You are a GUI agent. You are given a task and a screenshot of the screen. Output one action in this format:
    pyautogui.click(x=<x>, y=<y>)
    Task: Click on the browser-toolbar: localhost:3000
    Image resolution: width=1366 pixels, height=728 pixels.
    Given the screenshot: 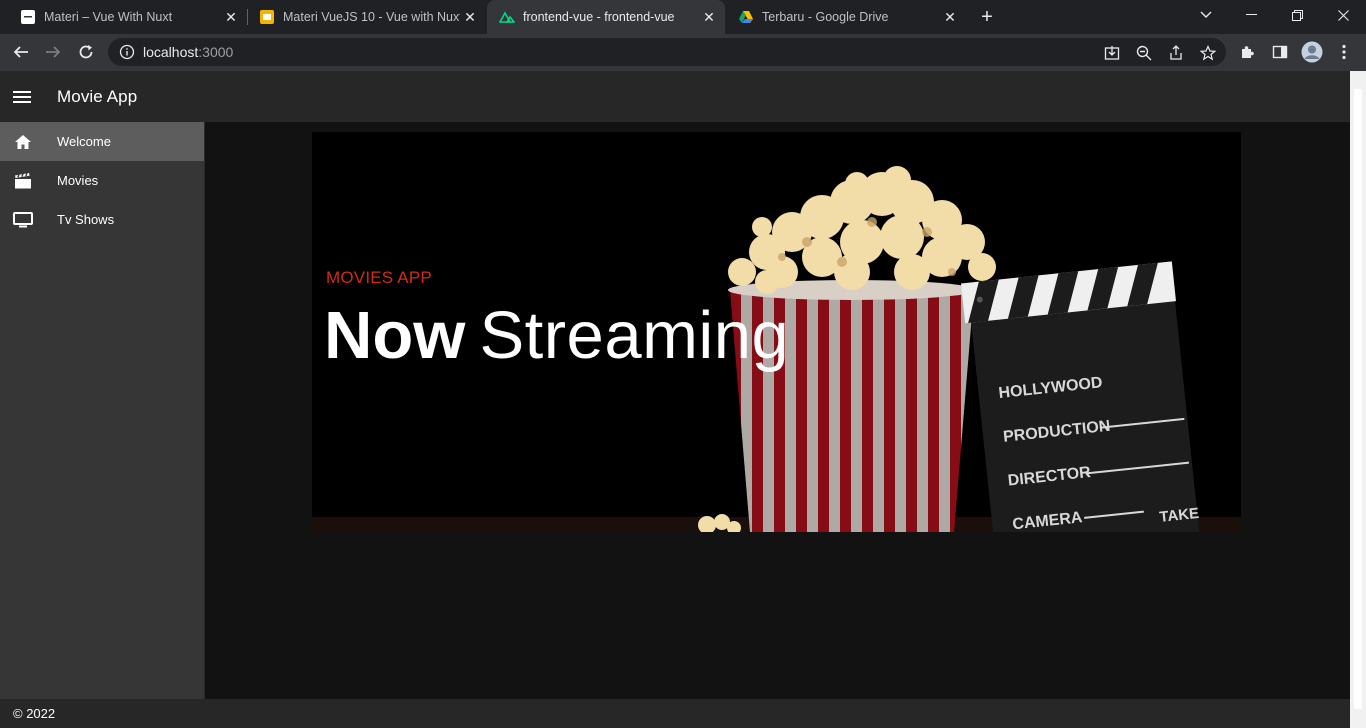 What is the action you would take?
    pyautogui.click(x=683, y=52)
    